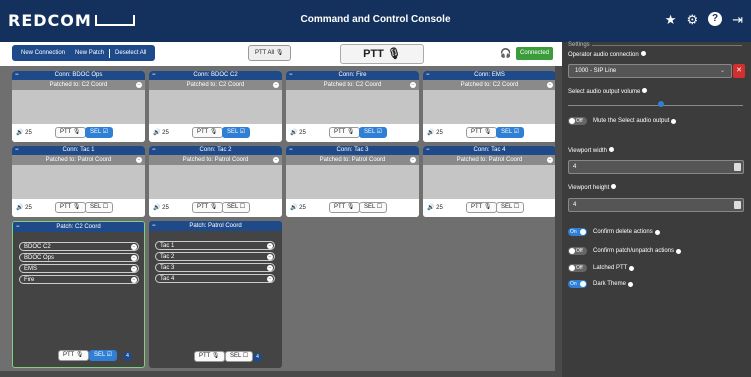 Image resolution: width=751 pixels, height=377 pixels. I want to click on patch-header: − Patch: Patrol Coord, so click(215, 226).